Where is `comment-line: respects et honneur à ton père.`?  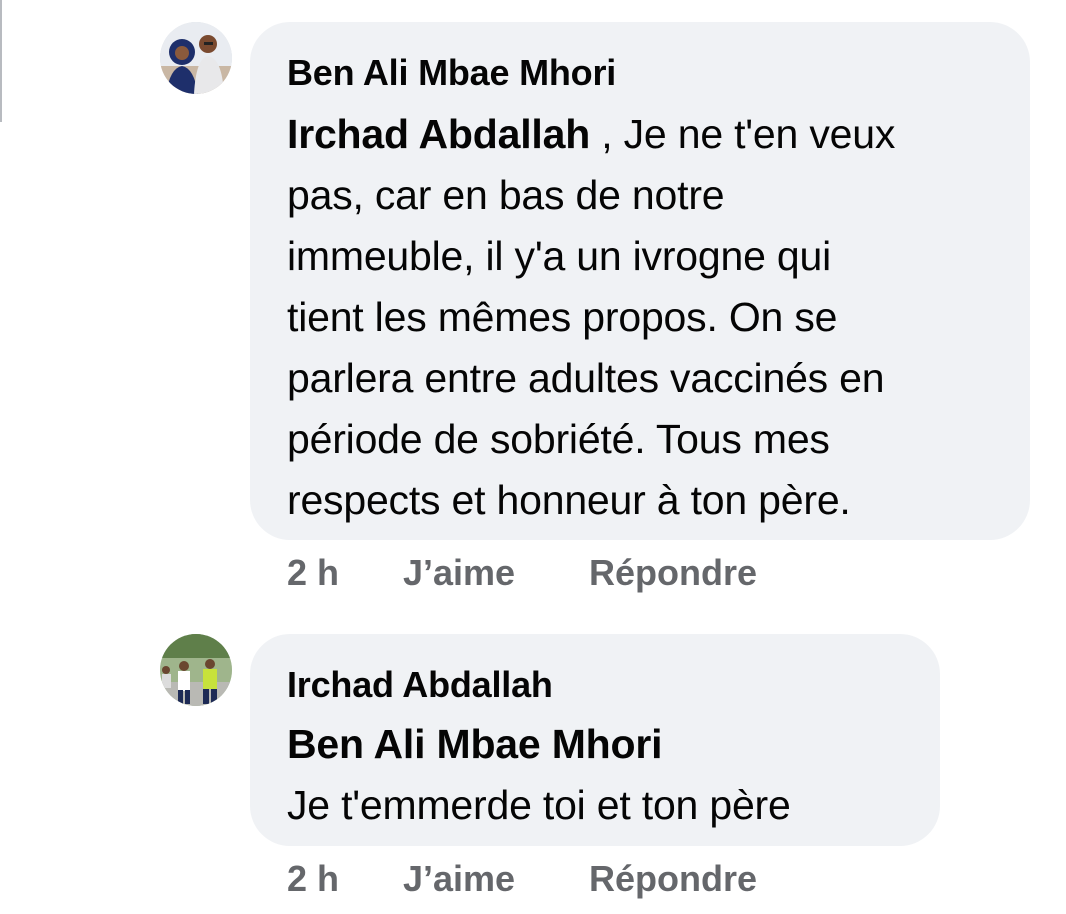
comment-line: respects et honneur à ton père. is located at coordinates (569, 500).